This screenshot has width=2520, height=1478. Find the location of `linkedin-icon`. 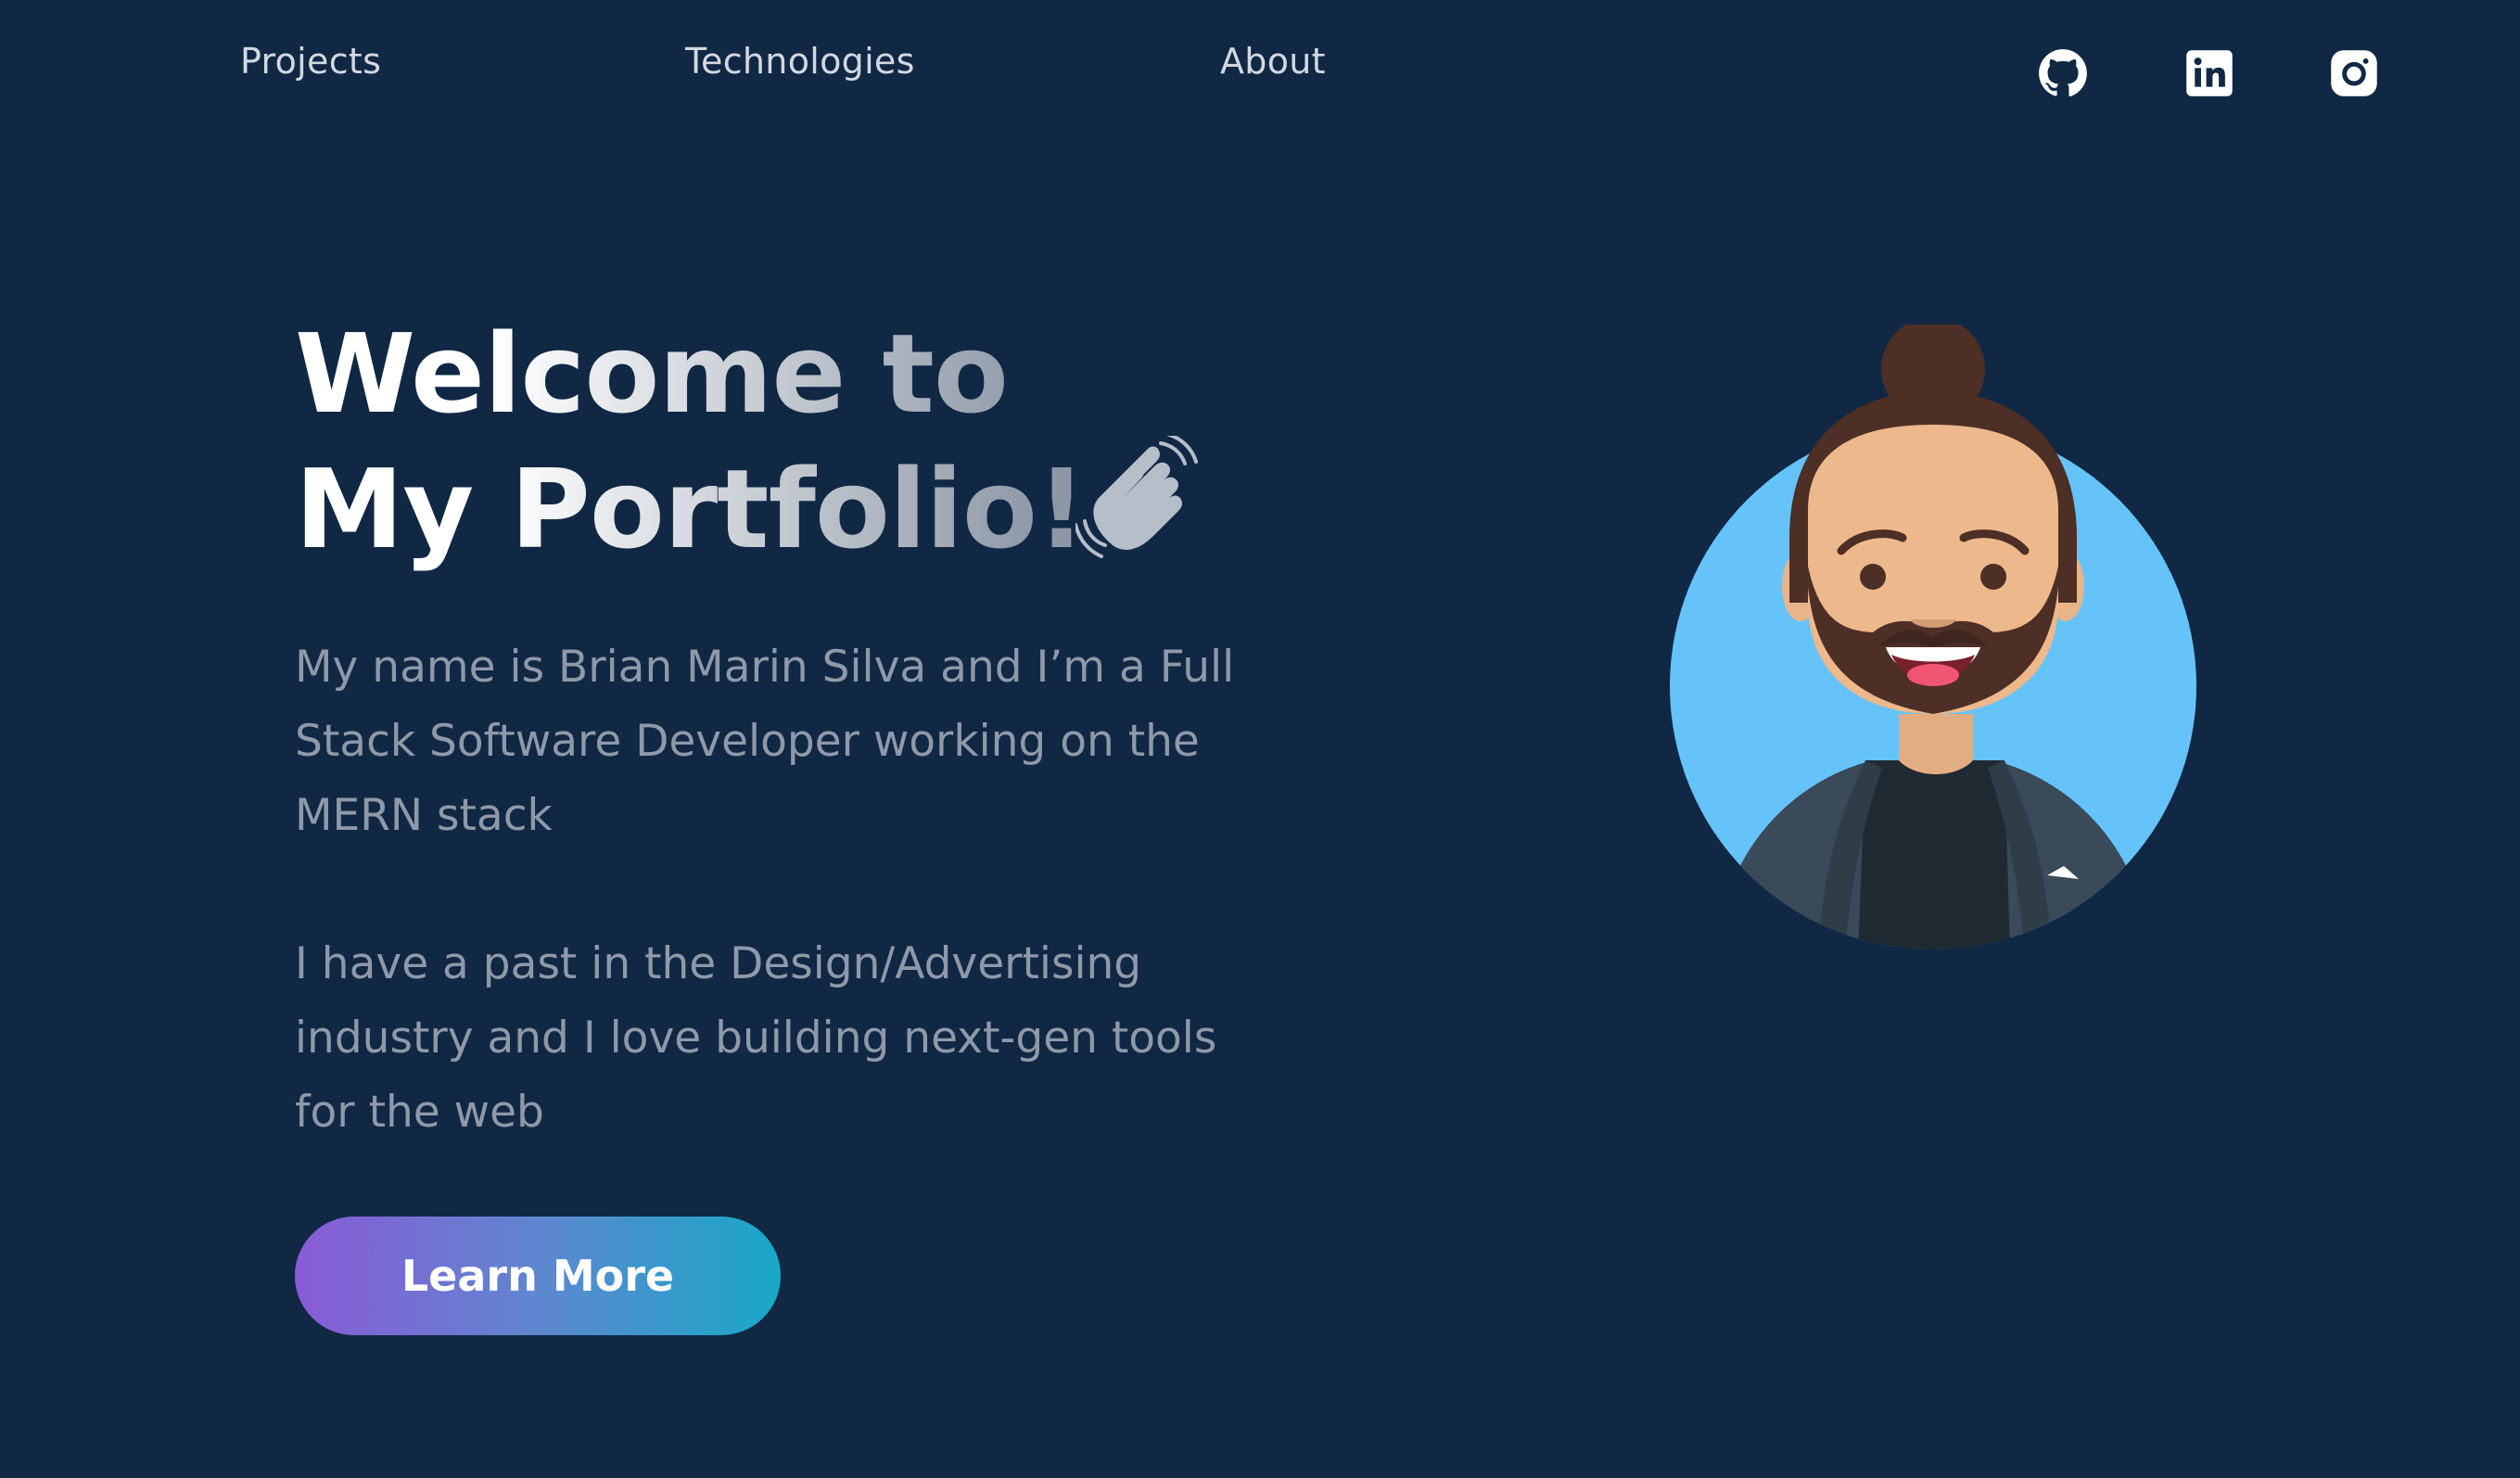

linkedin-icon is located at coordinates (2209, 73).